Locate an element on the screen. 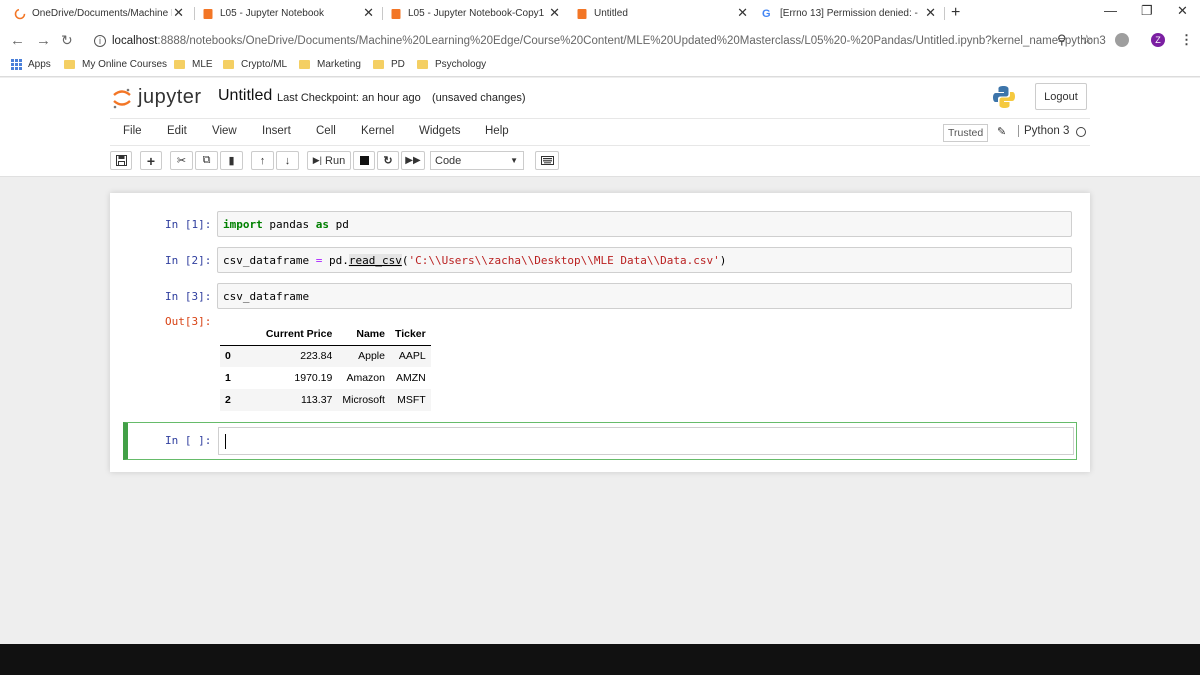 The height and width of the screenshot is (675, 1200). stop-icon is located at coordinates (364, 160).